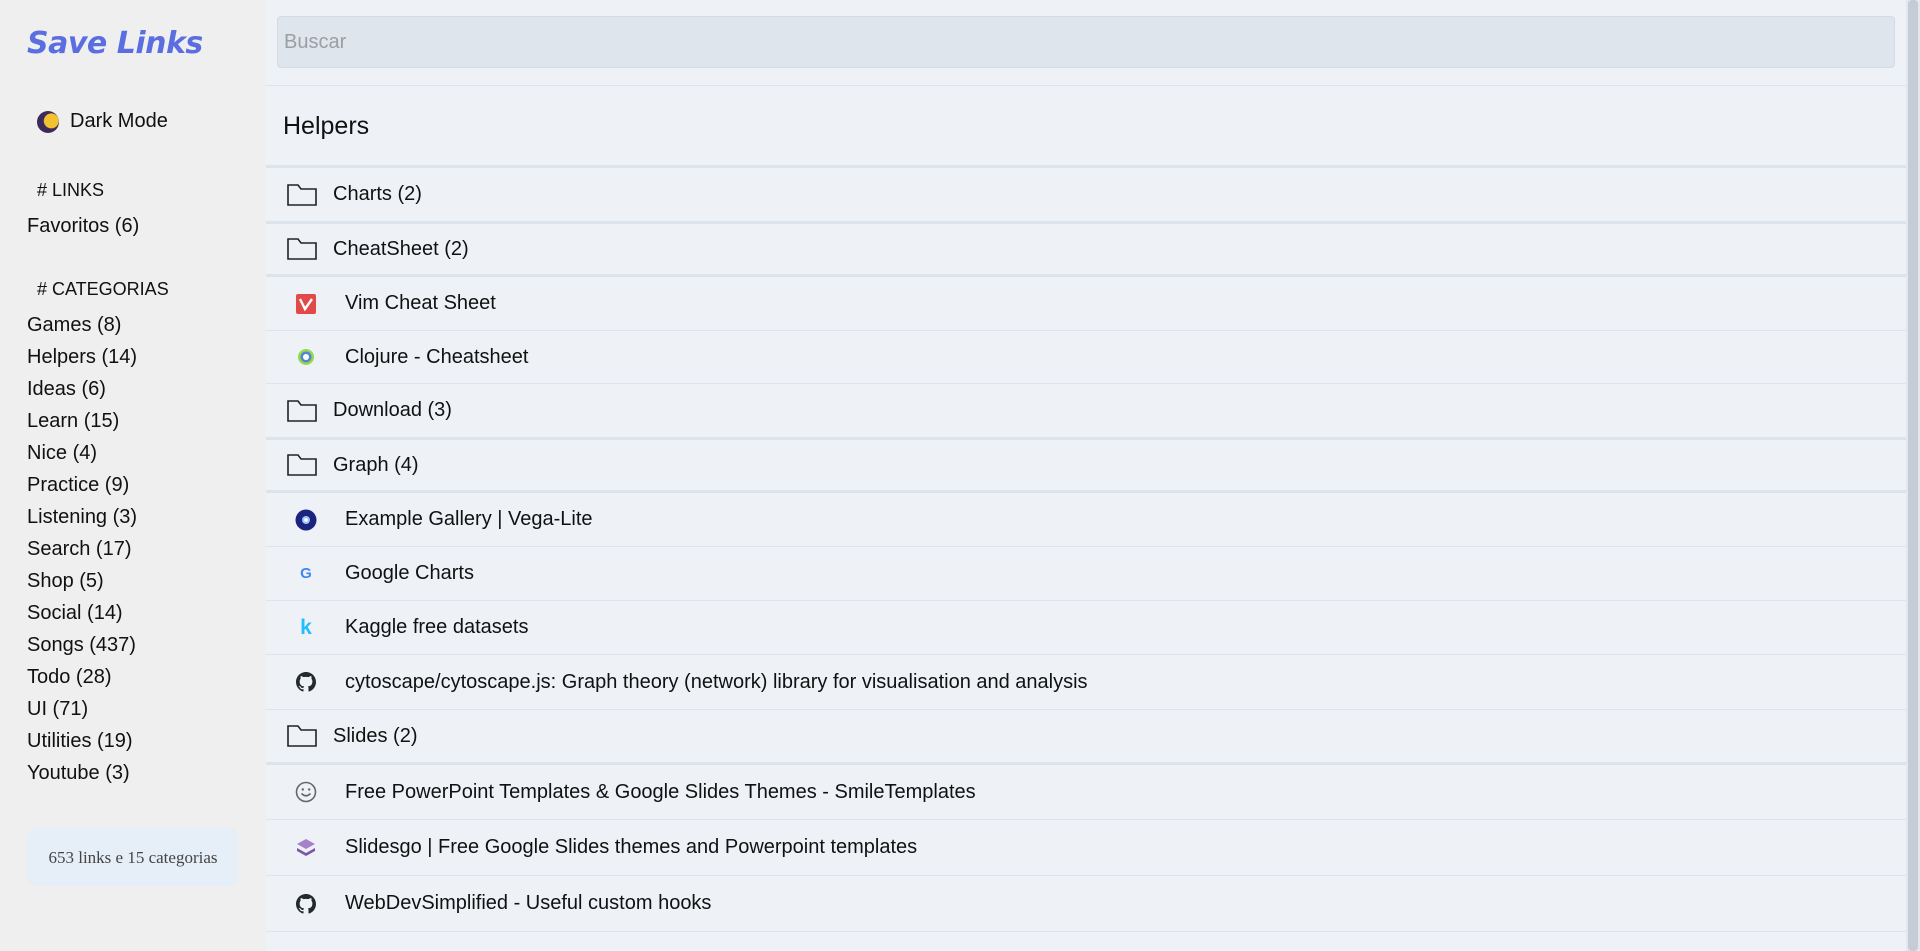 This screenshot has height=951, width=1920. Describe the element at coordinates (48, 121) in the screenshot. I see `moon-icon` at that location.